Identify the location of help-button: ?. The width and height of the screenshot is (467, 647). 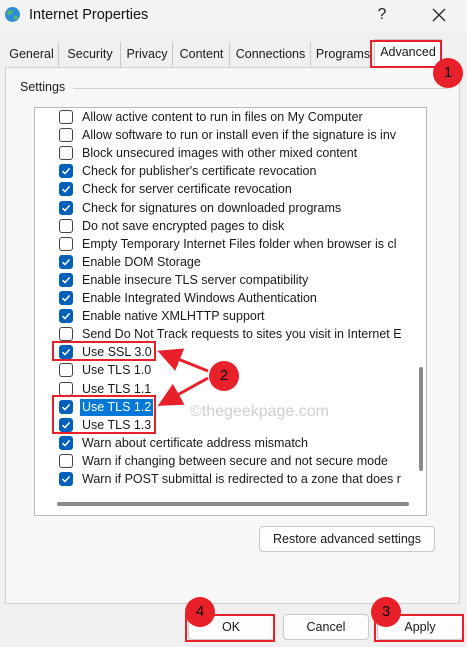
(382, 15).